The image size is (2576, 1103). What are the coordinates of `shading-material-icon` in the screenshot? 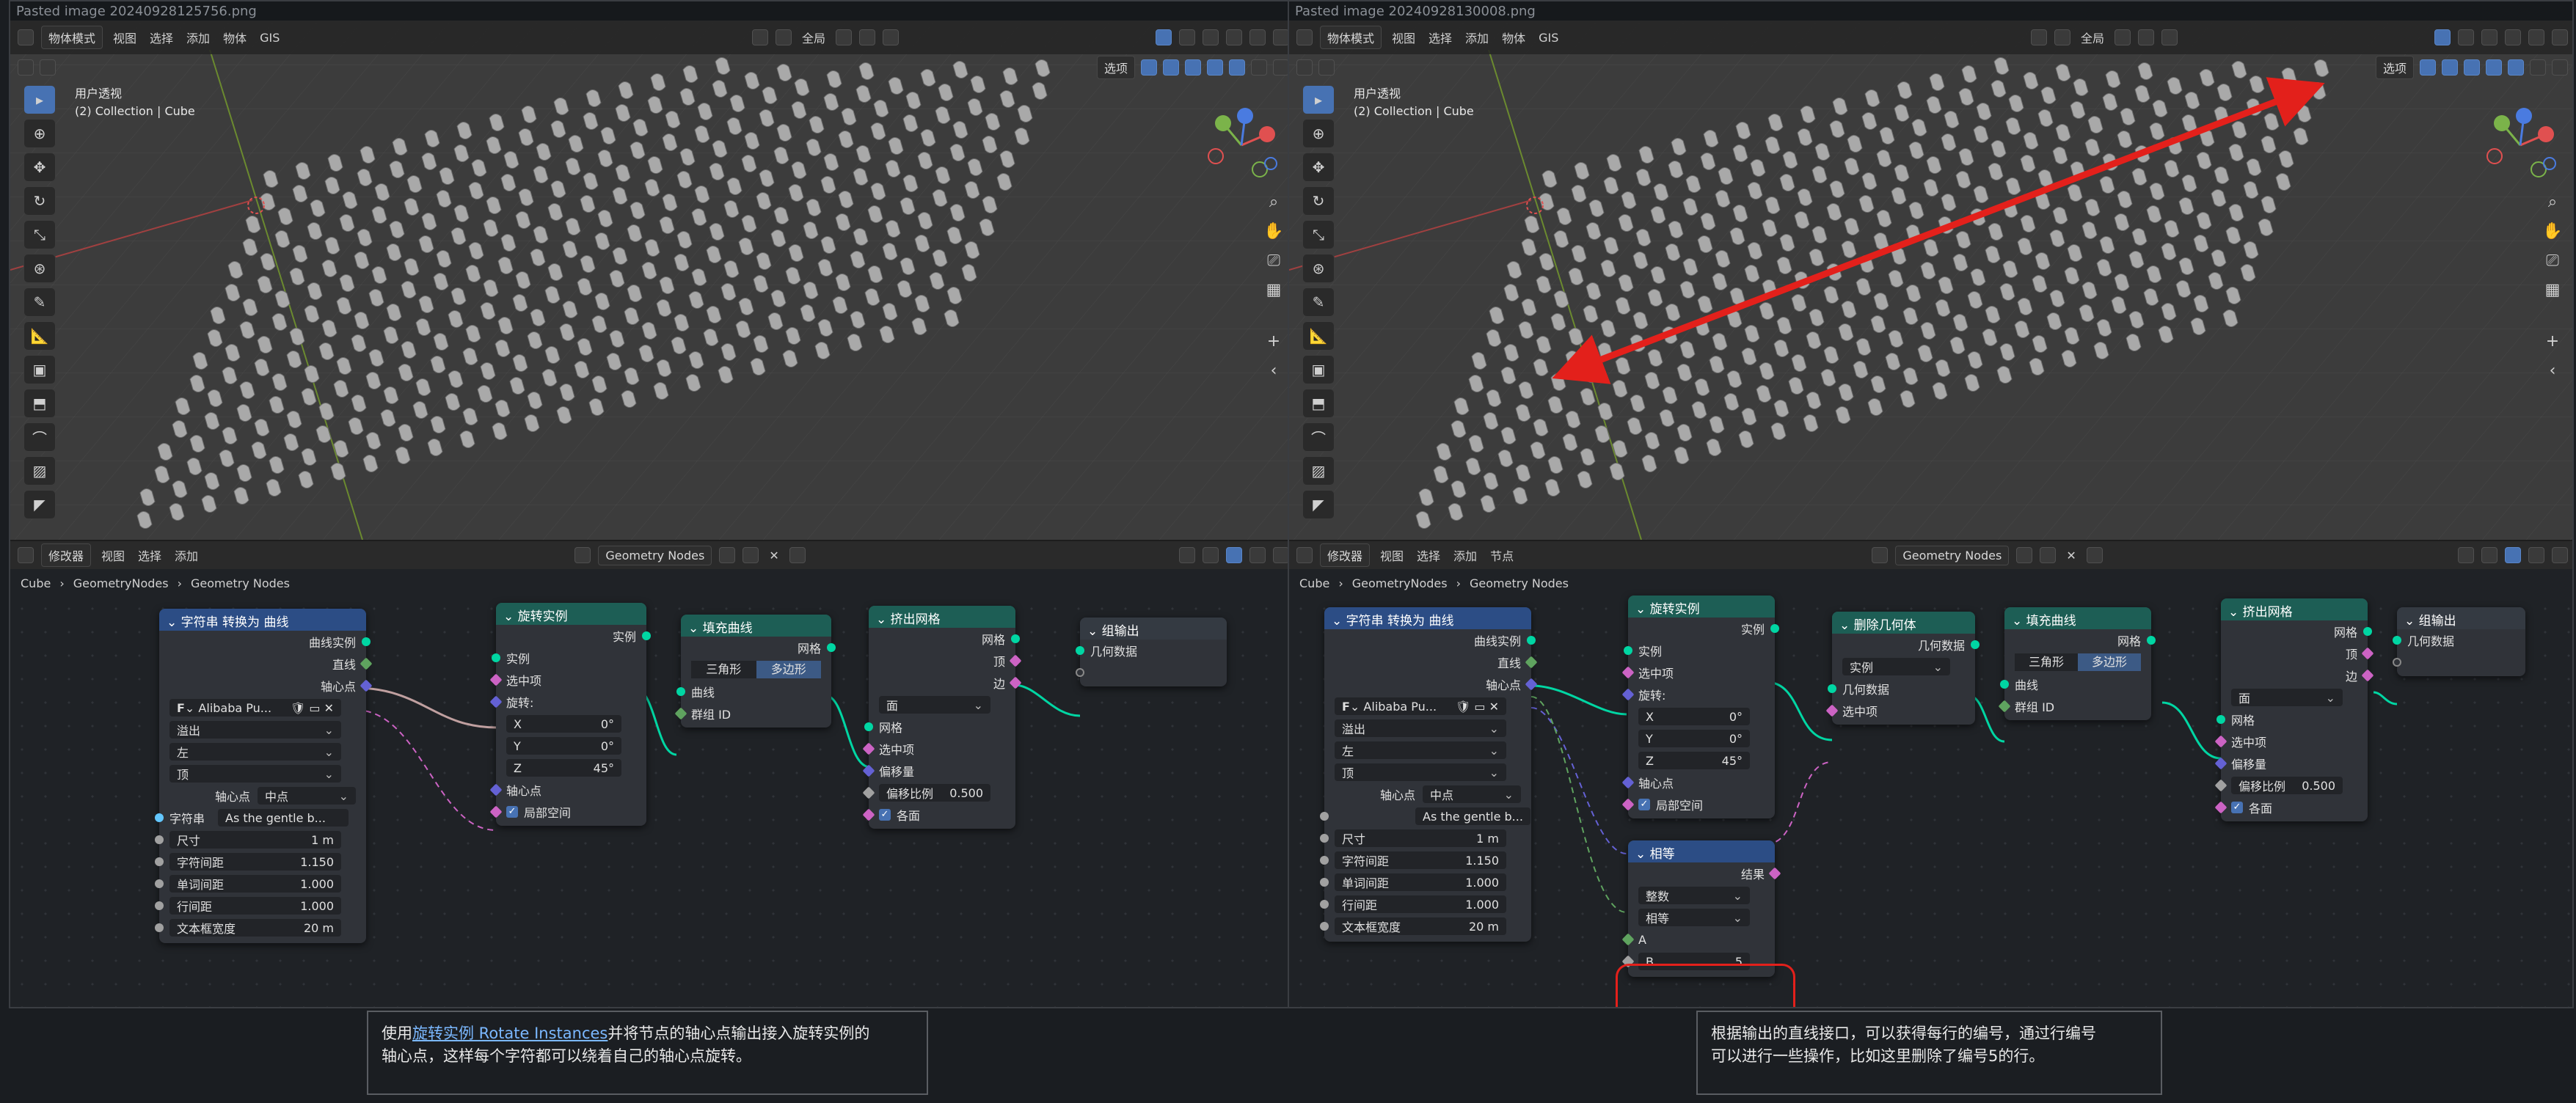 It's located at (1257, 37).